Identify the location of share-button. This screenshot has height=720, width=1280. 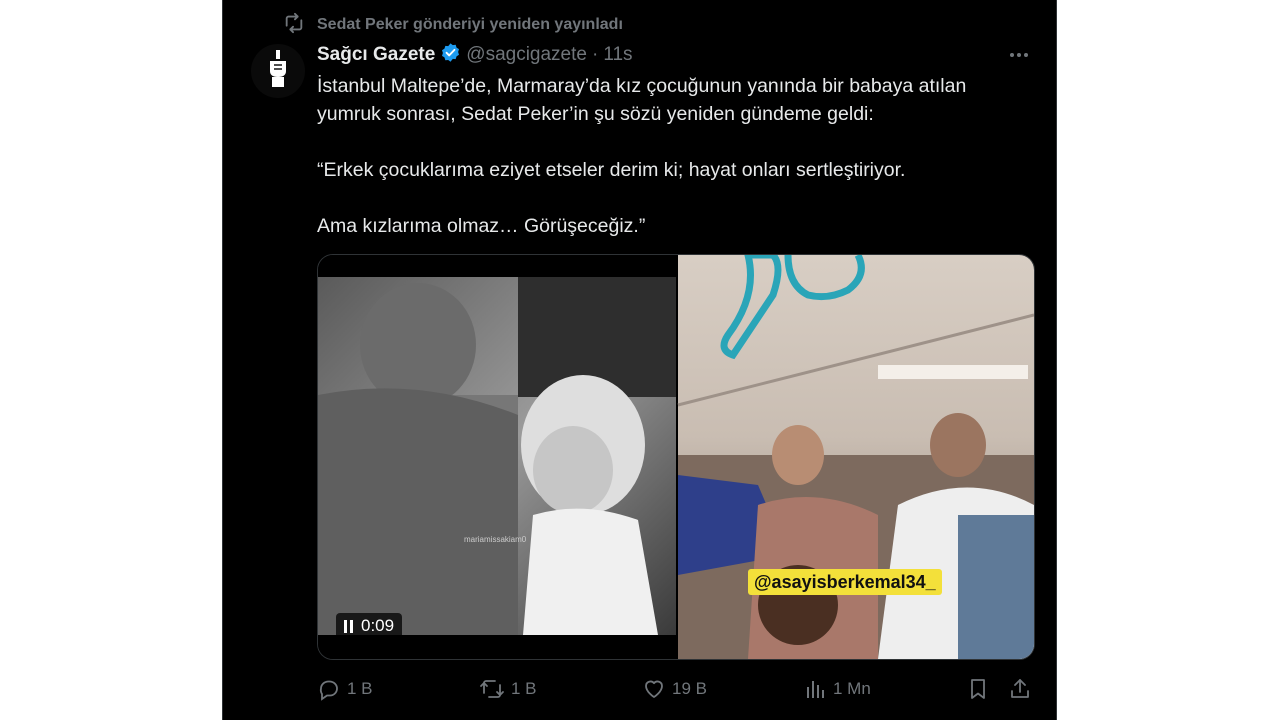
(1020, 689).